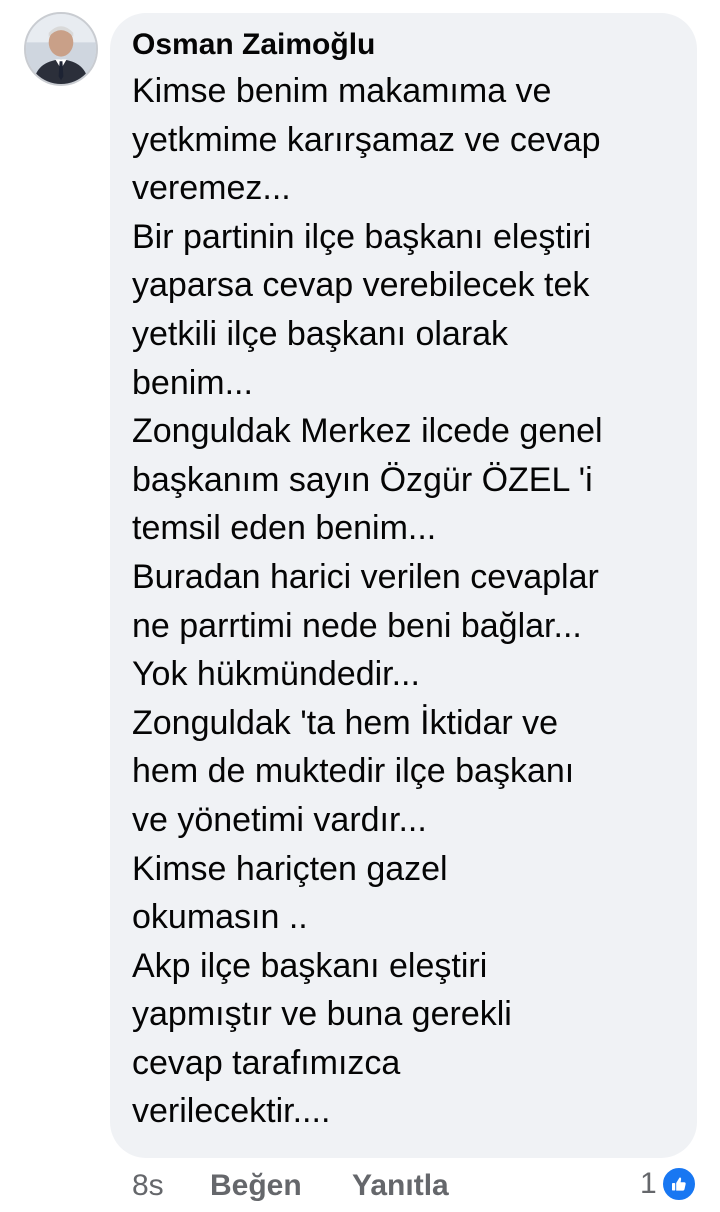 This screenshot has height=1212, width=720. I want to click on comment-line: Akp ilçe başkanı eleştiri, so click(310, 965).